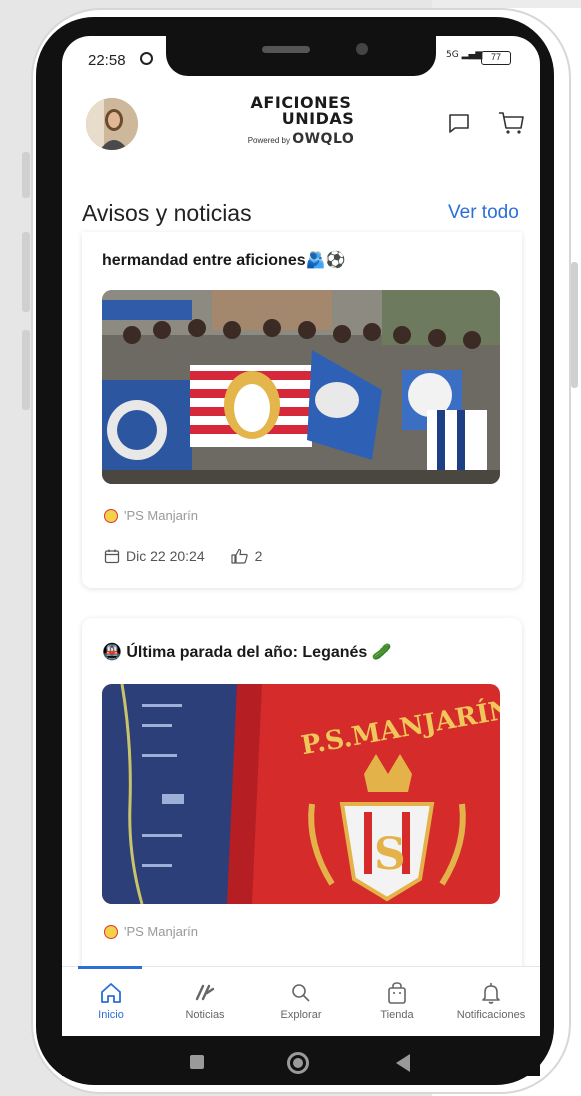  Describe the element at coordinates (110, 967) in the screenshot. I see `active-tab-indicator` at that location.